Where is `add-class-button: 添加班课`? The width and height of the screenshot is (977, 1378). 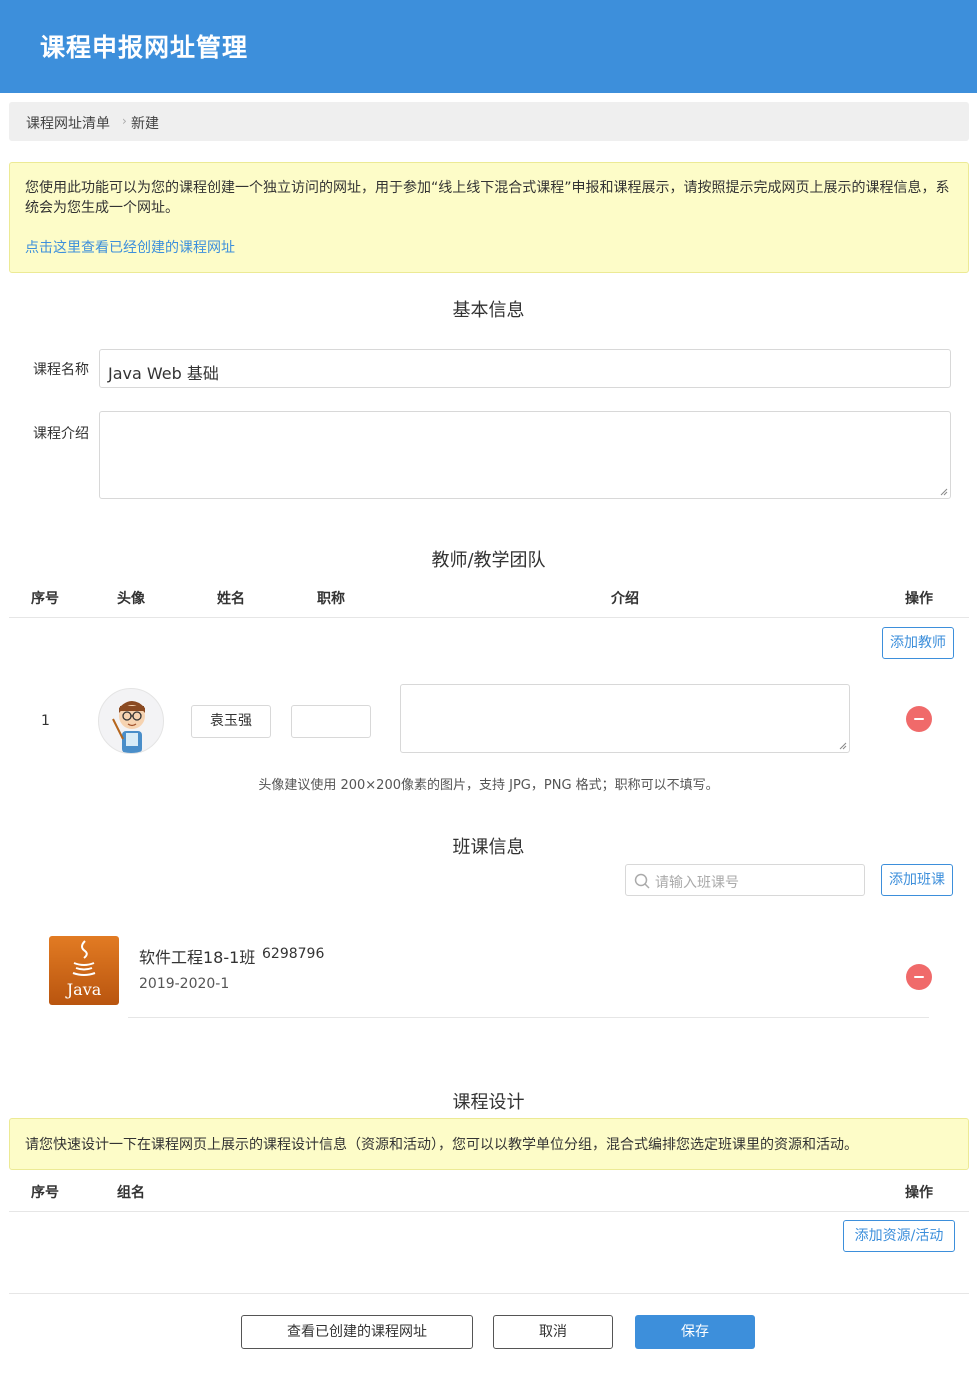 add-class-button: 添加班课 is located at coordinates (917, 880).